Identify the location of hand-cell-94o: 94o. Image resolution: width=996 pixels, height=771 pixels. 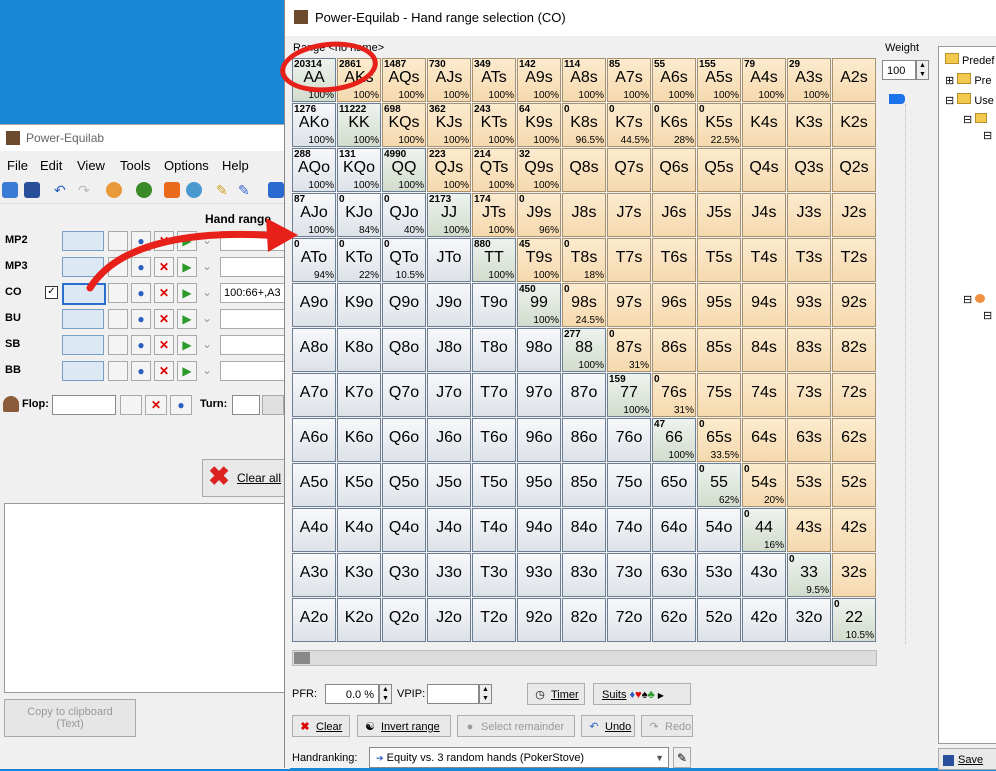
(539, 530).